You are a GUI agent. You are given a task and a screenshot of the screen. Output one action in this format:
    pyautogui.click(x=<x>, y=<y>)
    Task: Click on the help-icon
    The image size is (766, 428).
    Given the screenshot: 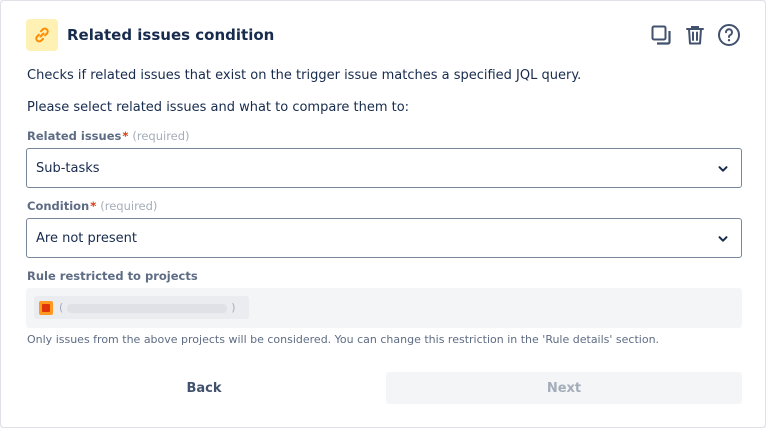 What is the action you would take?
    pyautogui.click(x=729, y=35)
    